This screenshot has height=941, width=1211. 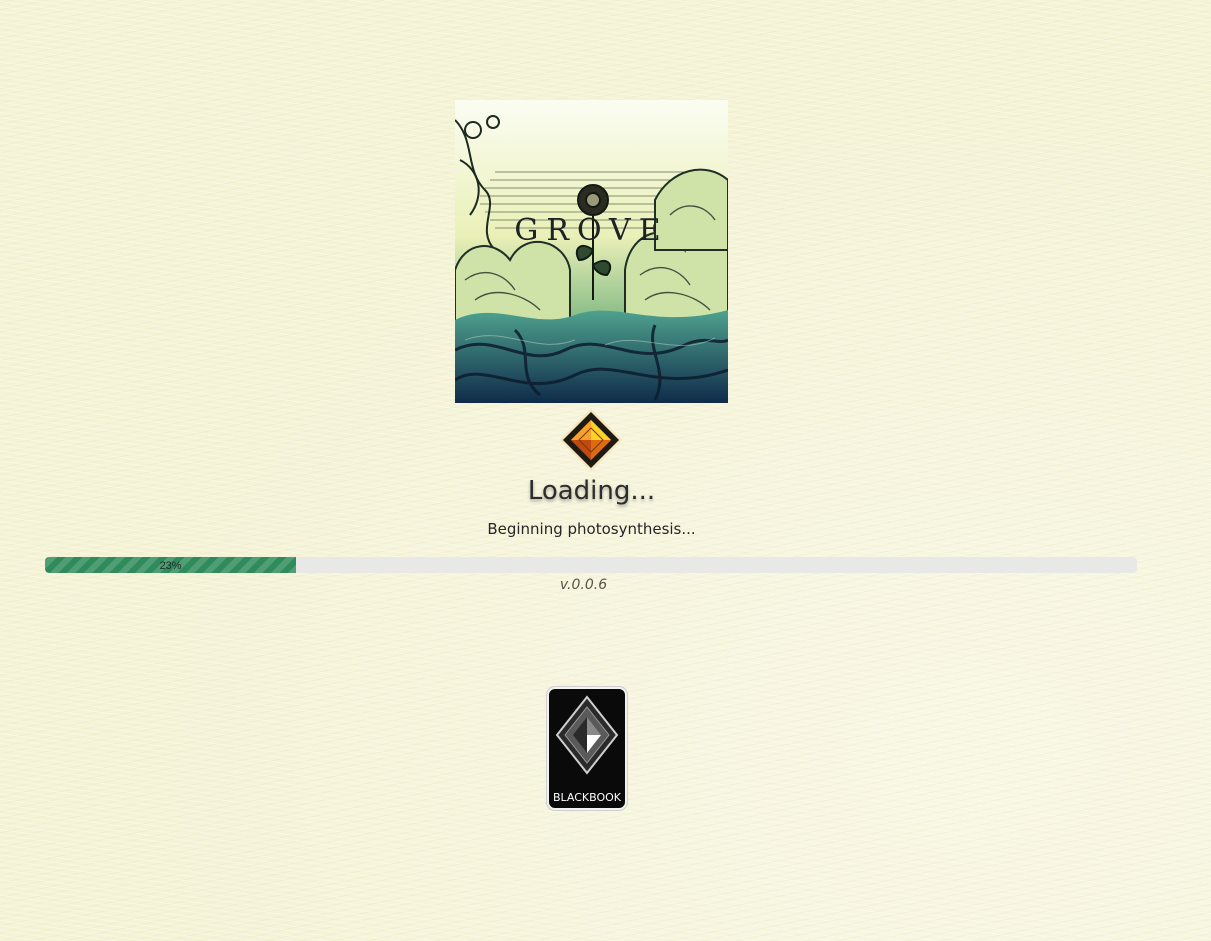 I want to click on cover-title: GROVE, so click(x=591, y=230).